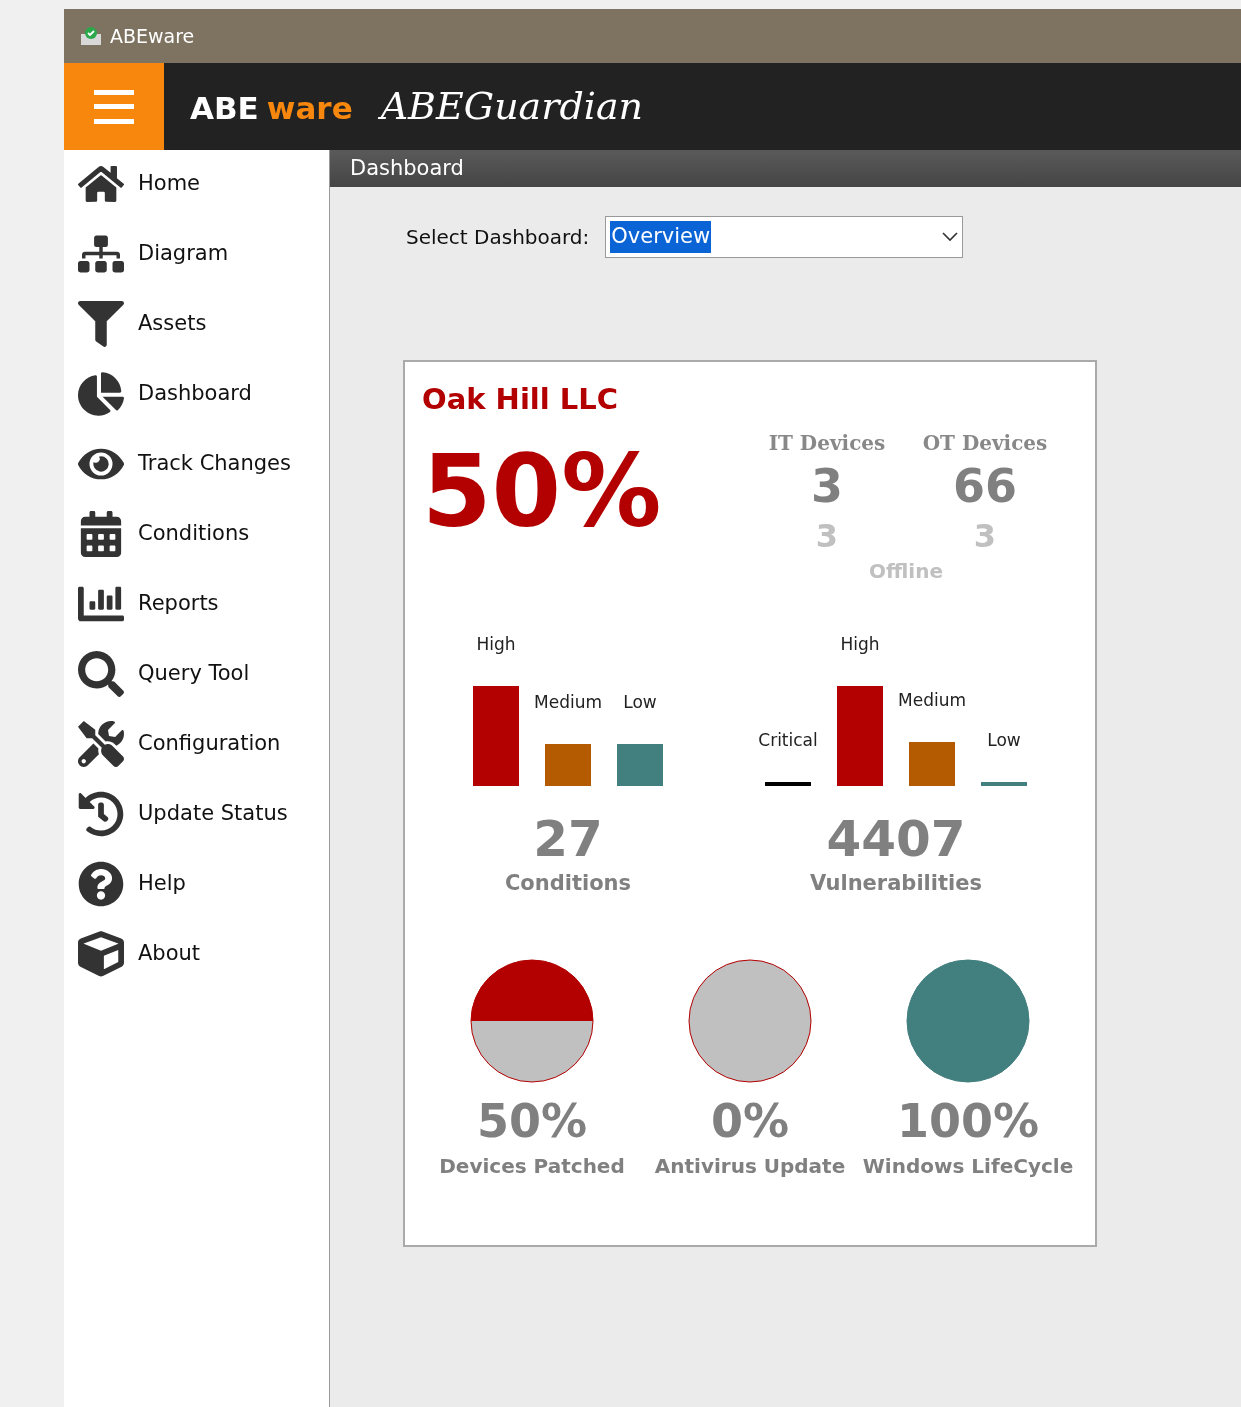  What do you see at coordinates (196, 184) in the screenshot?
I see `sidebar-item: Home` at bounding box center [196, 184].